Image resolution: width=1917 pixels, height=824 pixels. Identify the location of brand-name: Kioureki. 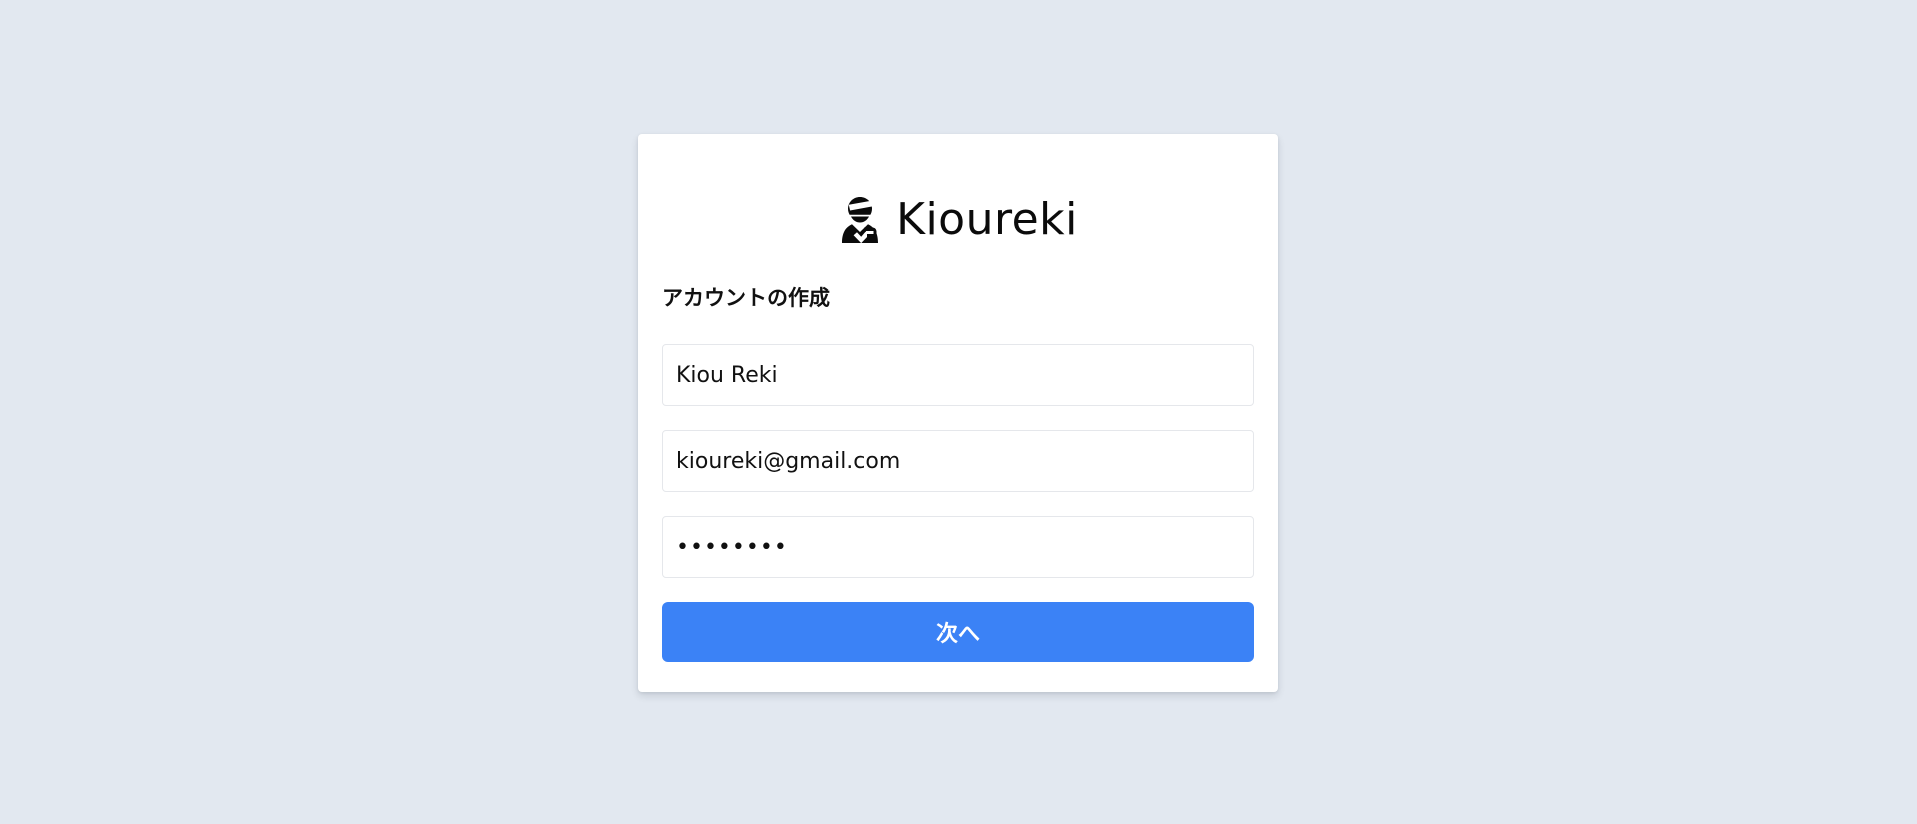
(987, 219).